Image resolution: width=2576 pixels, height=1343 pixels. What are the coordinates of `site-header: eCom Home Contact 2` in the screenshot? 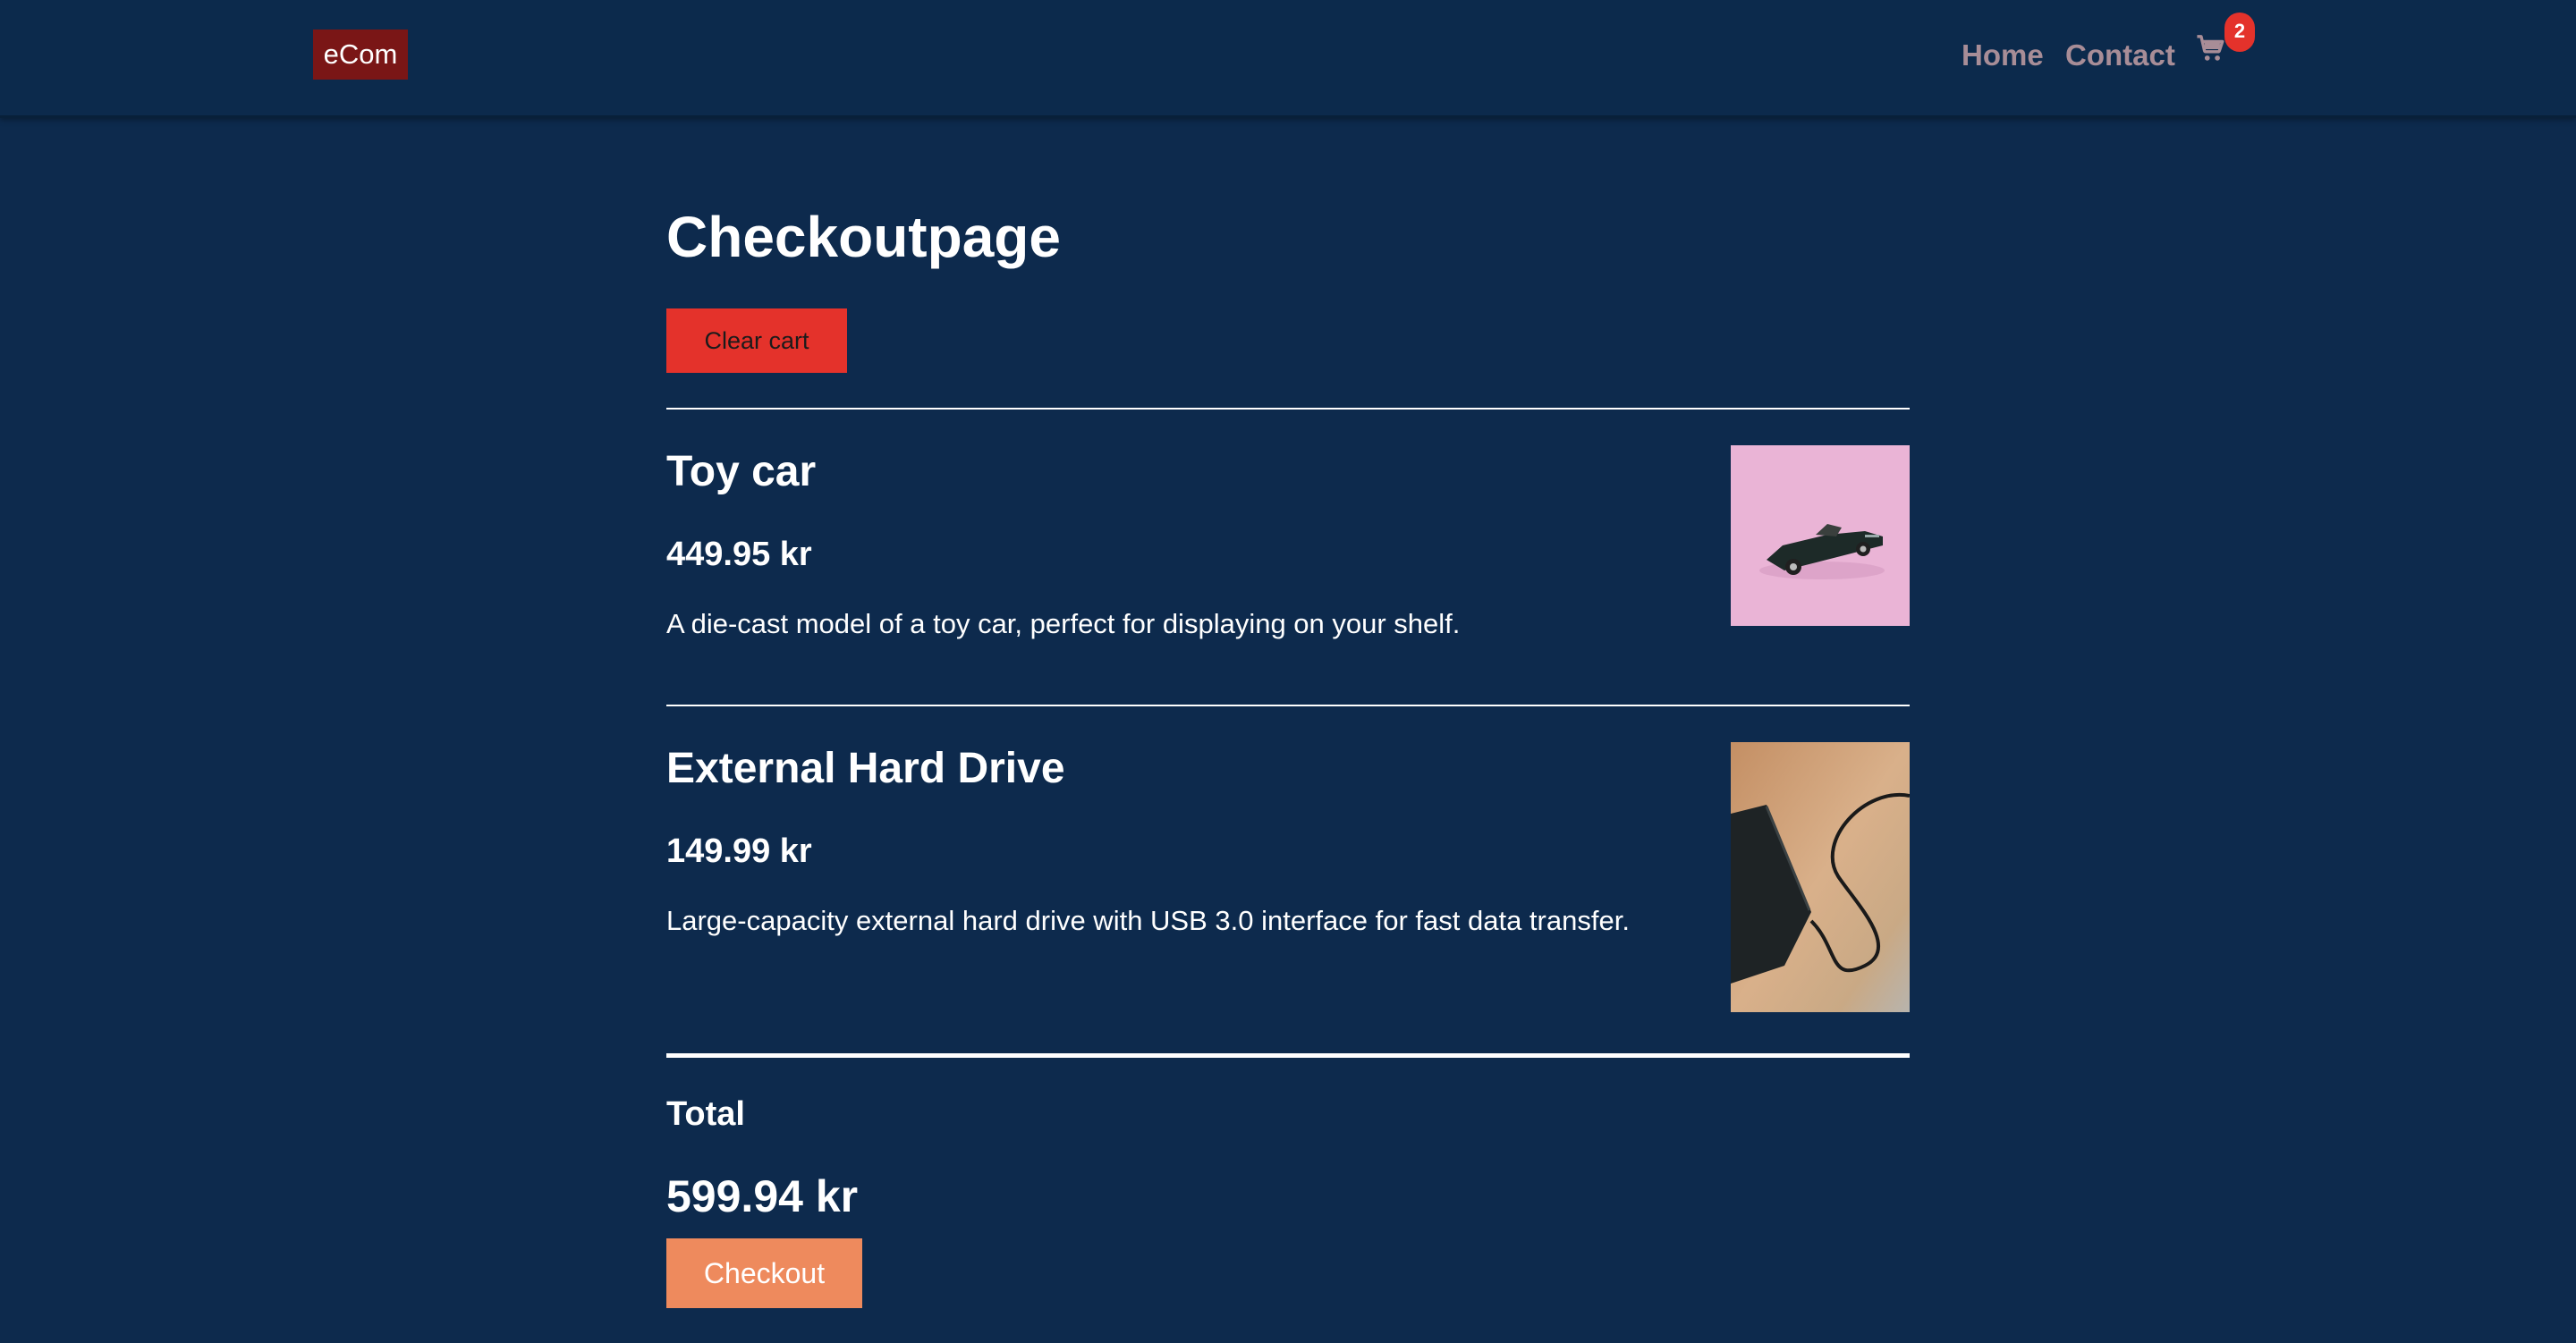 It's located at (1288, 59).